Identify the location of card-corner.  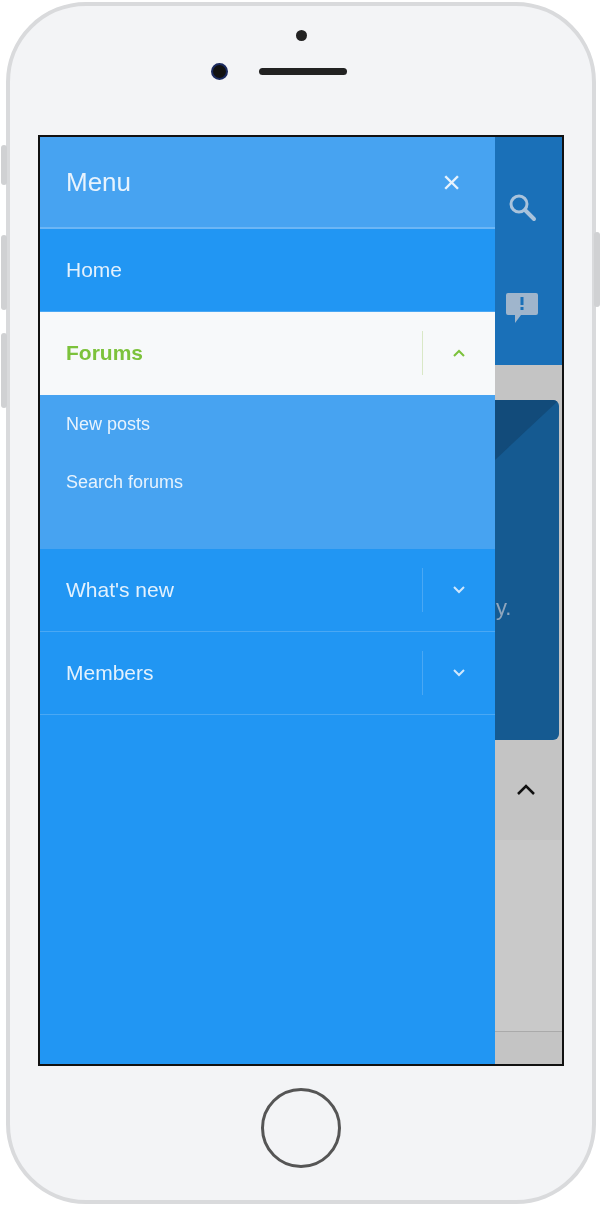
(527, 430).